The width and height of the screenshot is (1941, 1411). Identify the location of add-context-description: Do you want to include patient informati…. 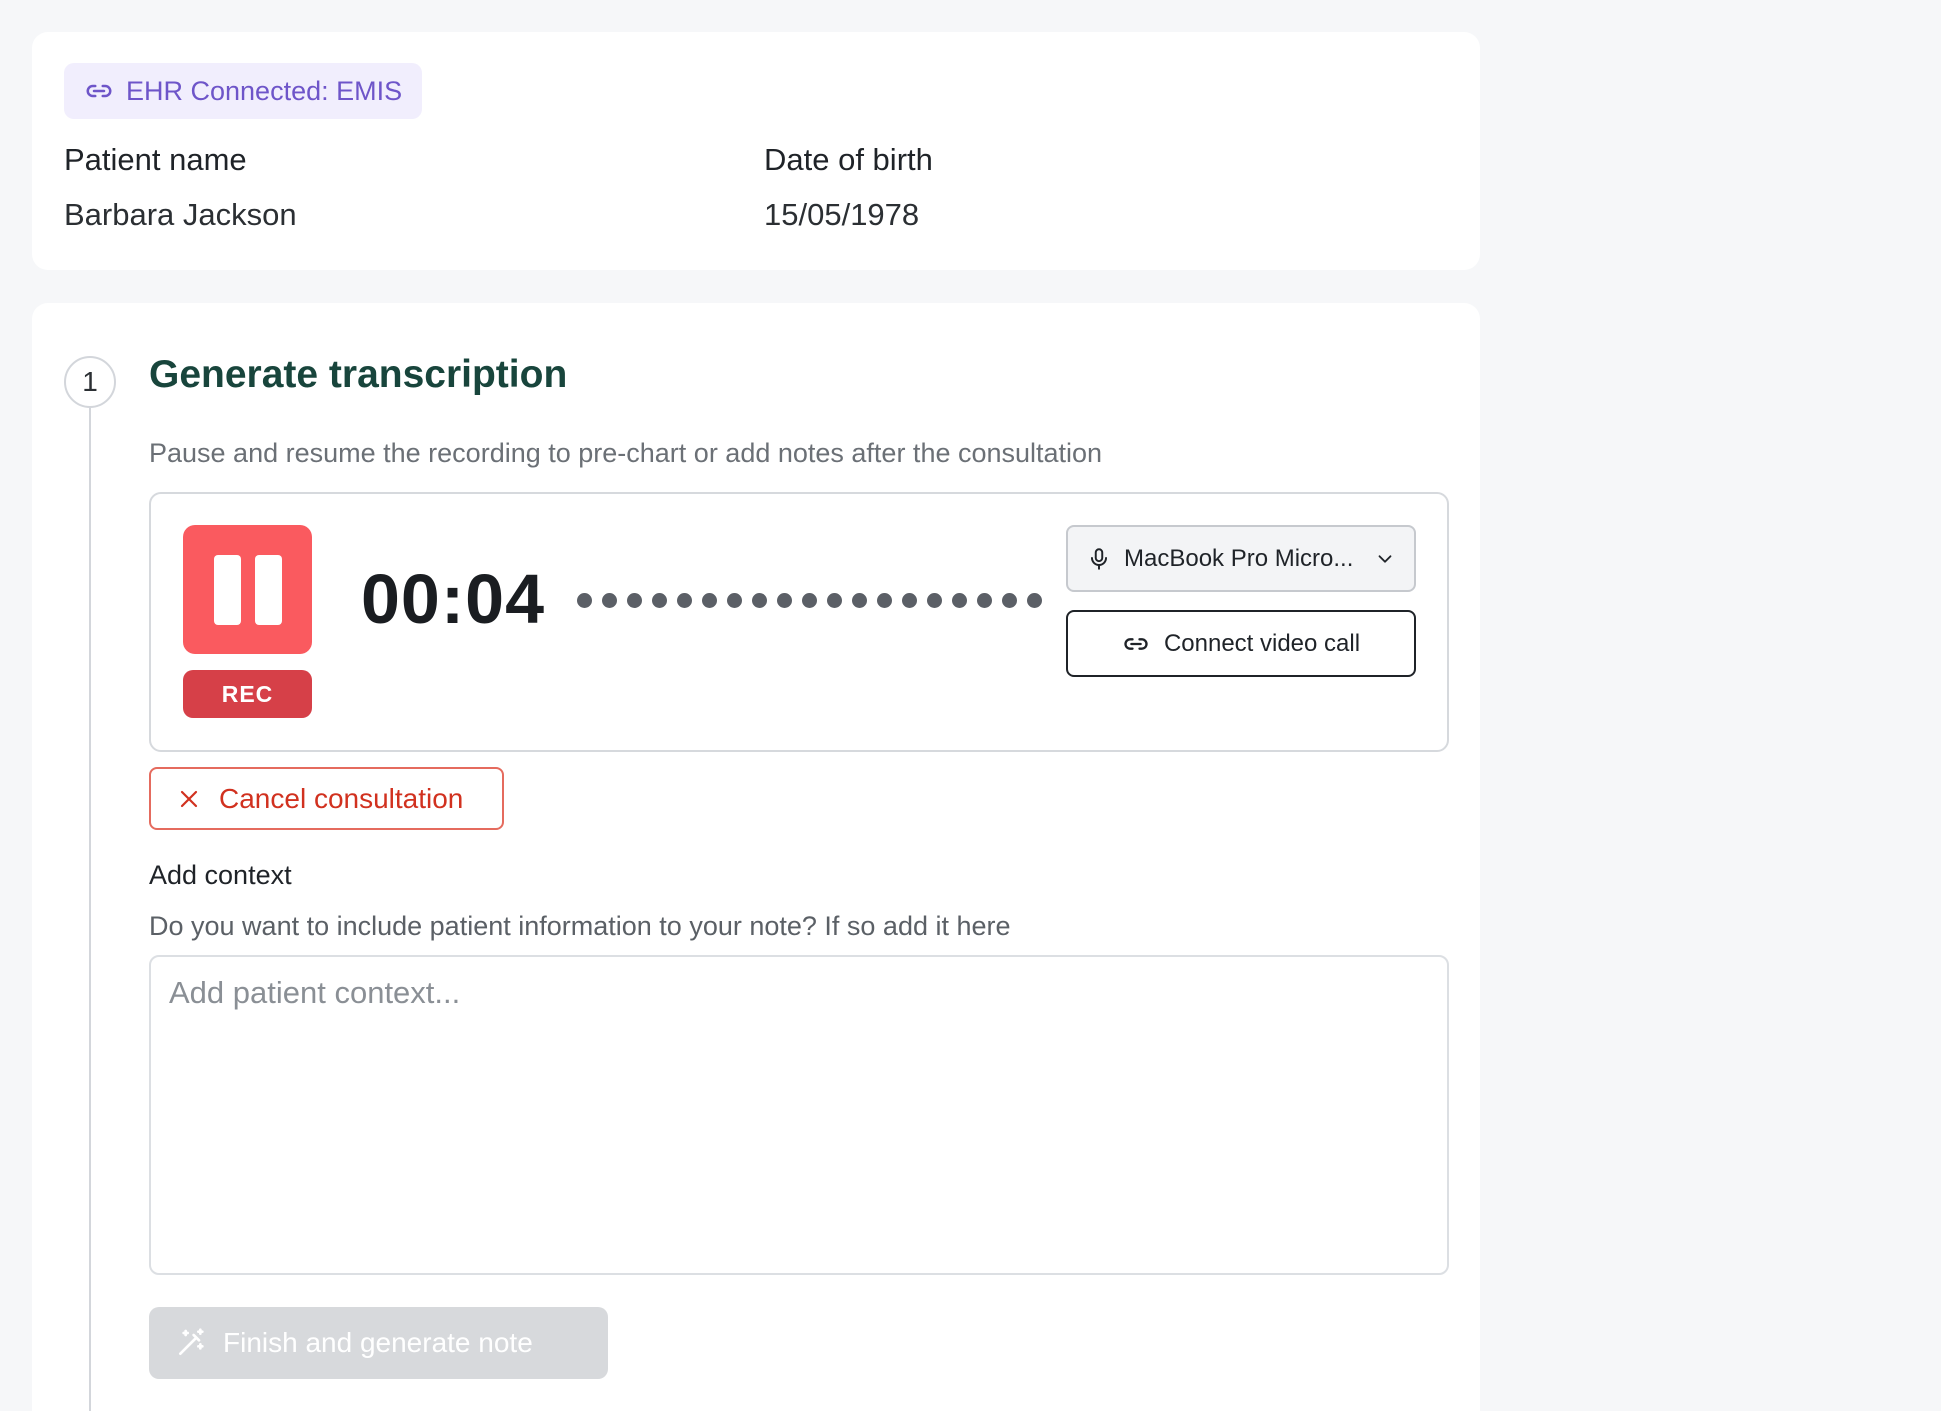
(580, 926).